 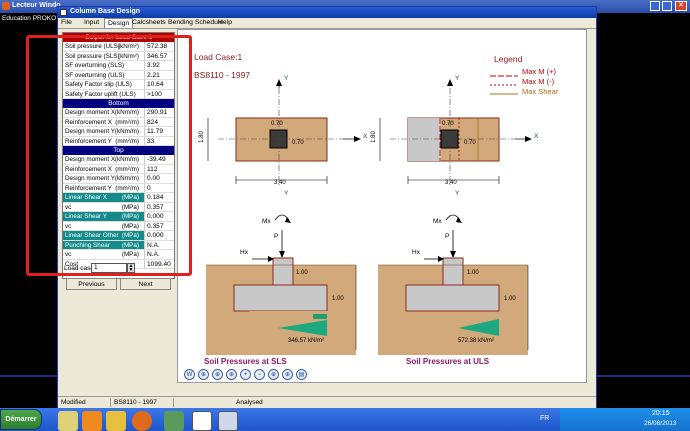 I want to click on world-icon: W, so click(x=189, y=374).